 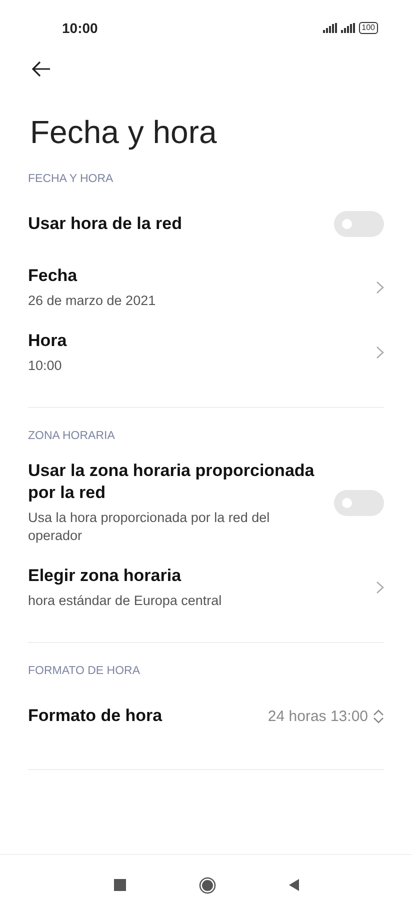 I want to click on home-icon, so click(x=207, y=885).